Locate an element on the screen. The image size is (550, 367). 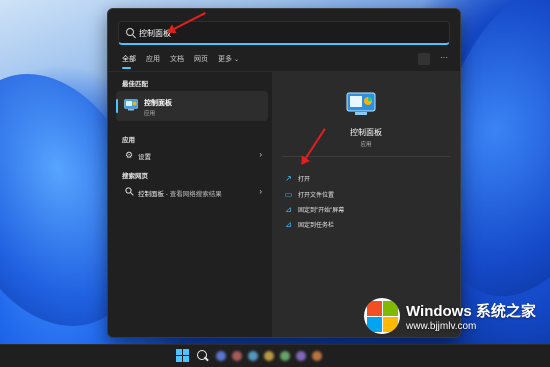
open-icon: ↗ is located at coordinates (288, 178).